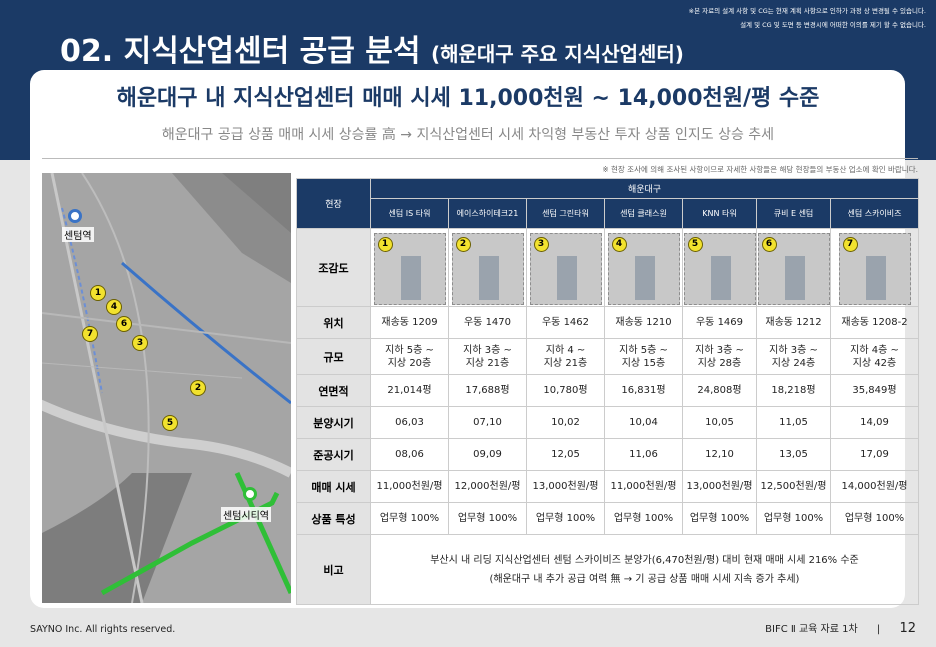  I want to click on scale-below: 지하 5층 ~, so click(643, 350).